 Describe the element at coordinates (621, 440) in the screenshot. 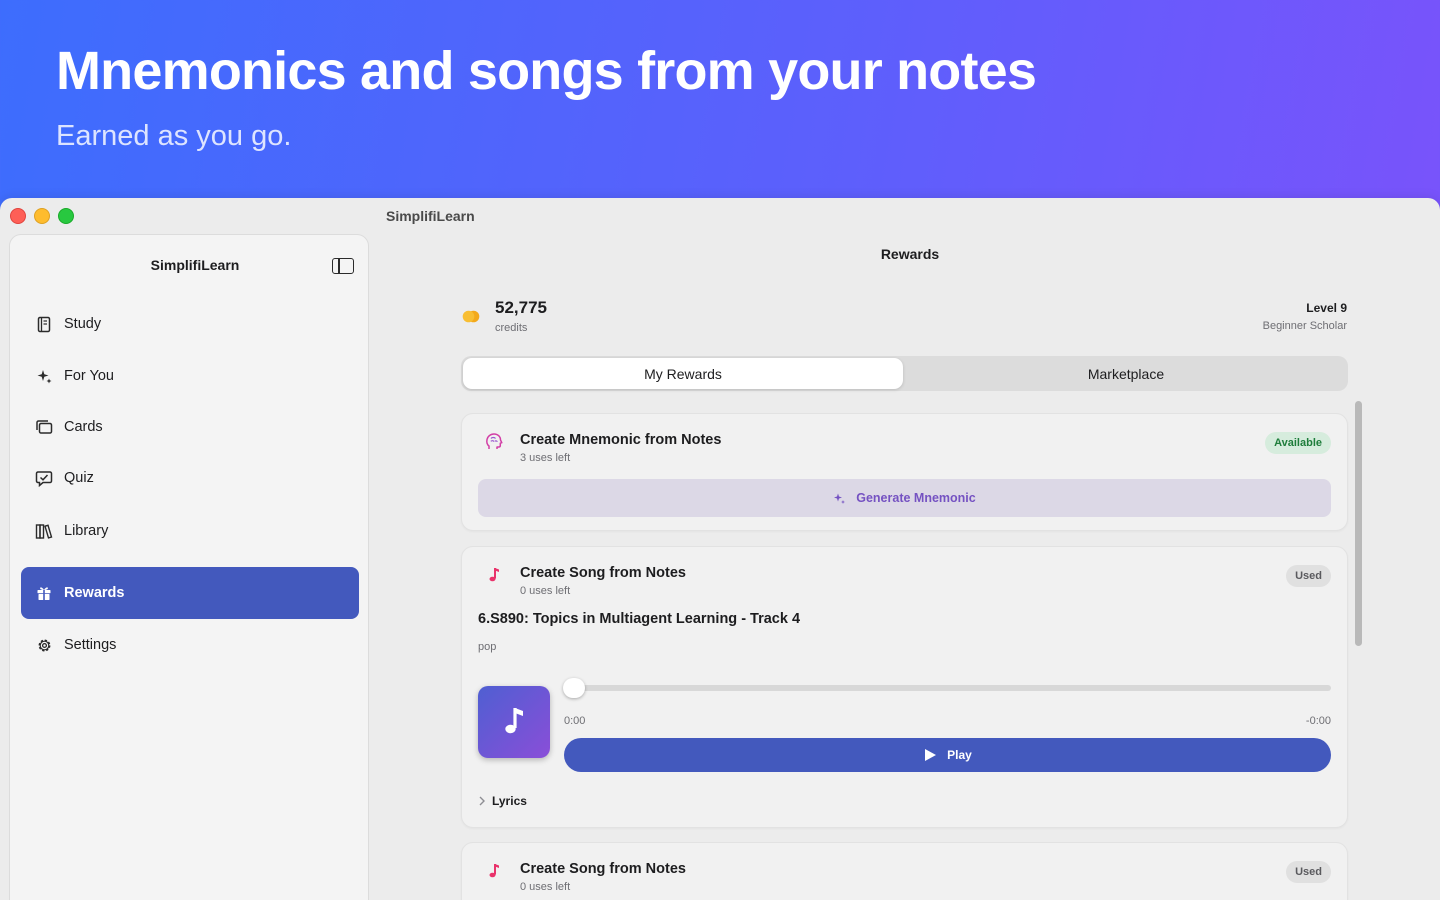

I see `reward-title: Create Mnemonic from Notes` at that location.